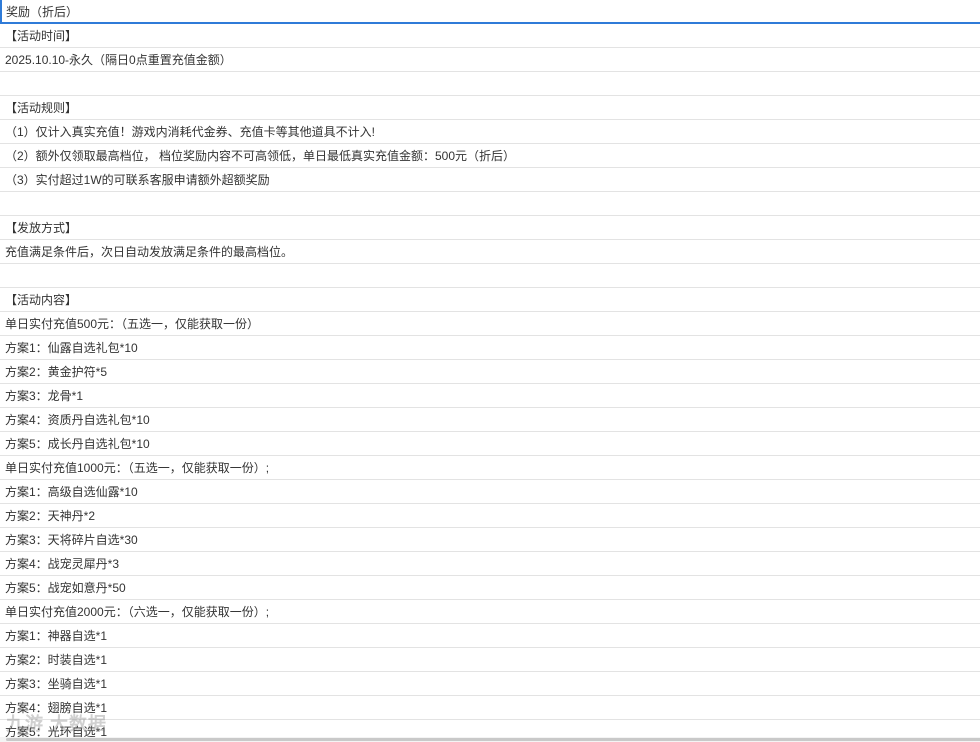 The image size is (980, 742). I want to click on cell-text: 方案4：资质丹自选礼包*10, so click(77, 420).